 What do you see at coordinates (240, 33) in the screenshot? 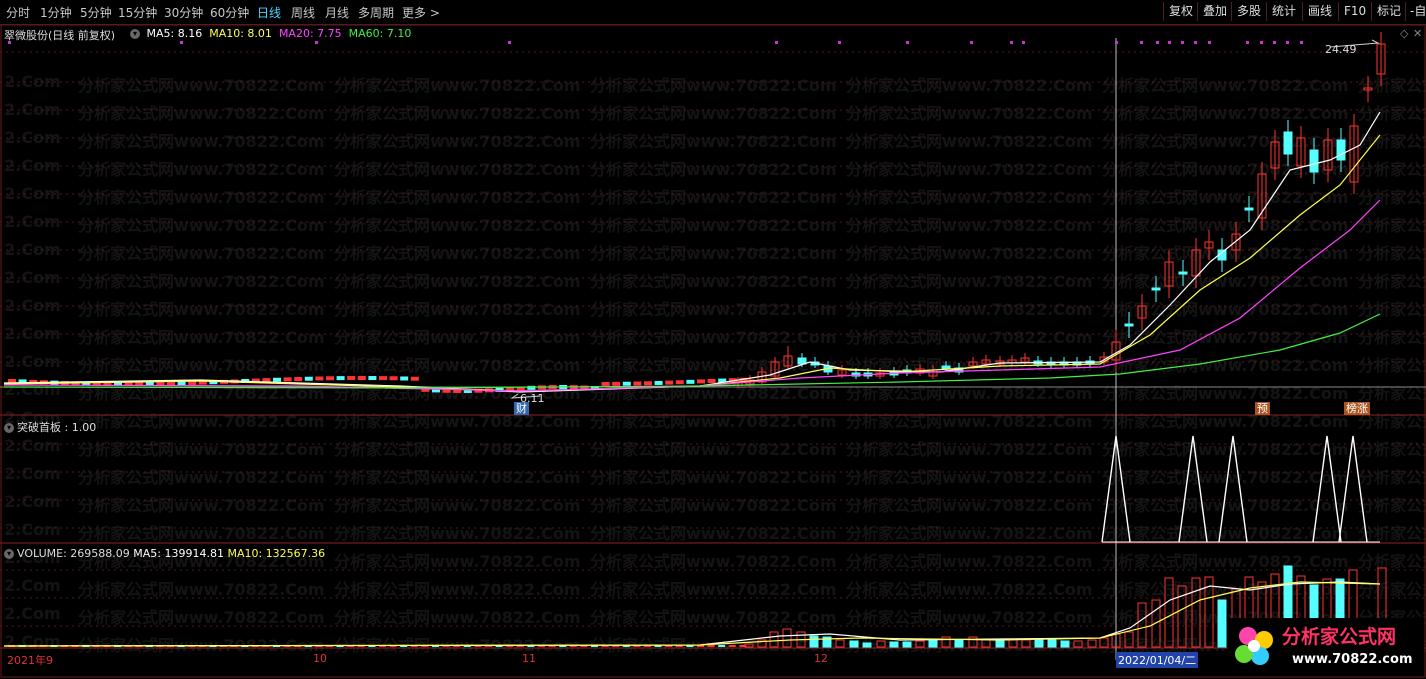
I see `ma10-label: MA10: 8.01` at bounding box center [240, 33].